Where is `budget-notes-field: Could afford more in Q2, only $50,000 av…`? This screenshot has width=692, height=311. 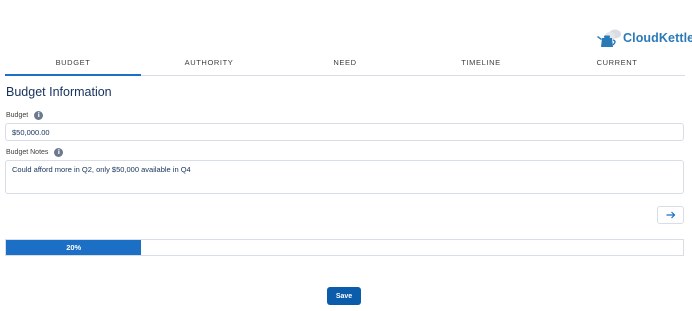
budget-notes-field: Could afford more in Q2, only $50,000 av… is located at coordinates (344, 177).